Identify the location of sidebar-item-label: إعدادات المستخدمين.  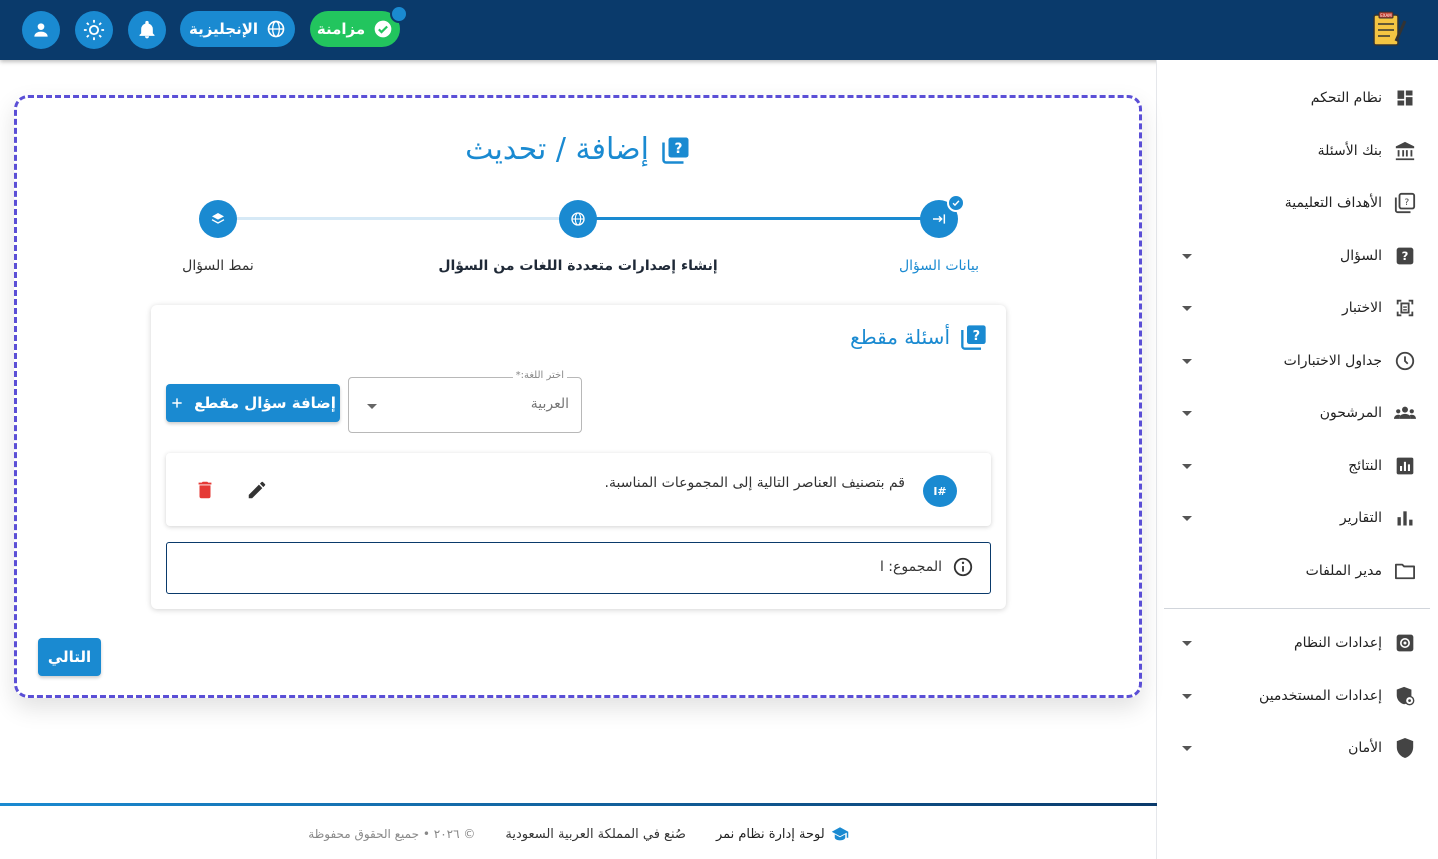
(1320, 696).